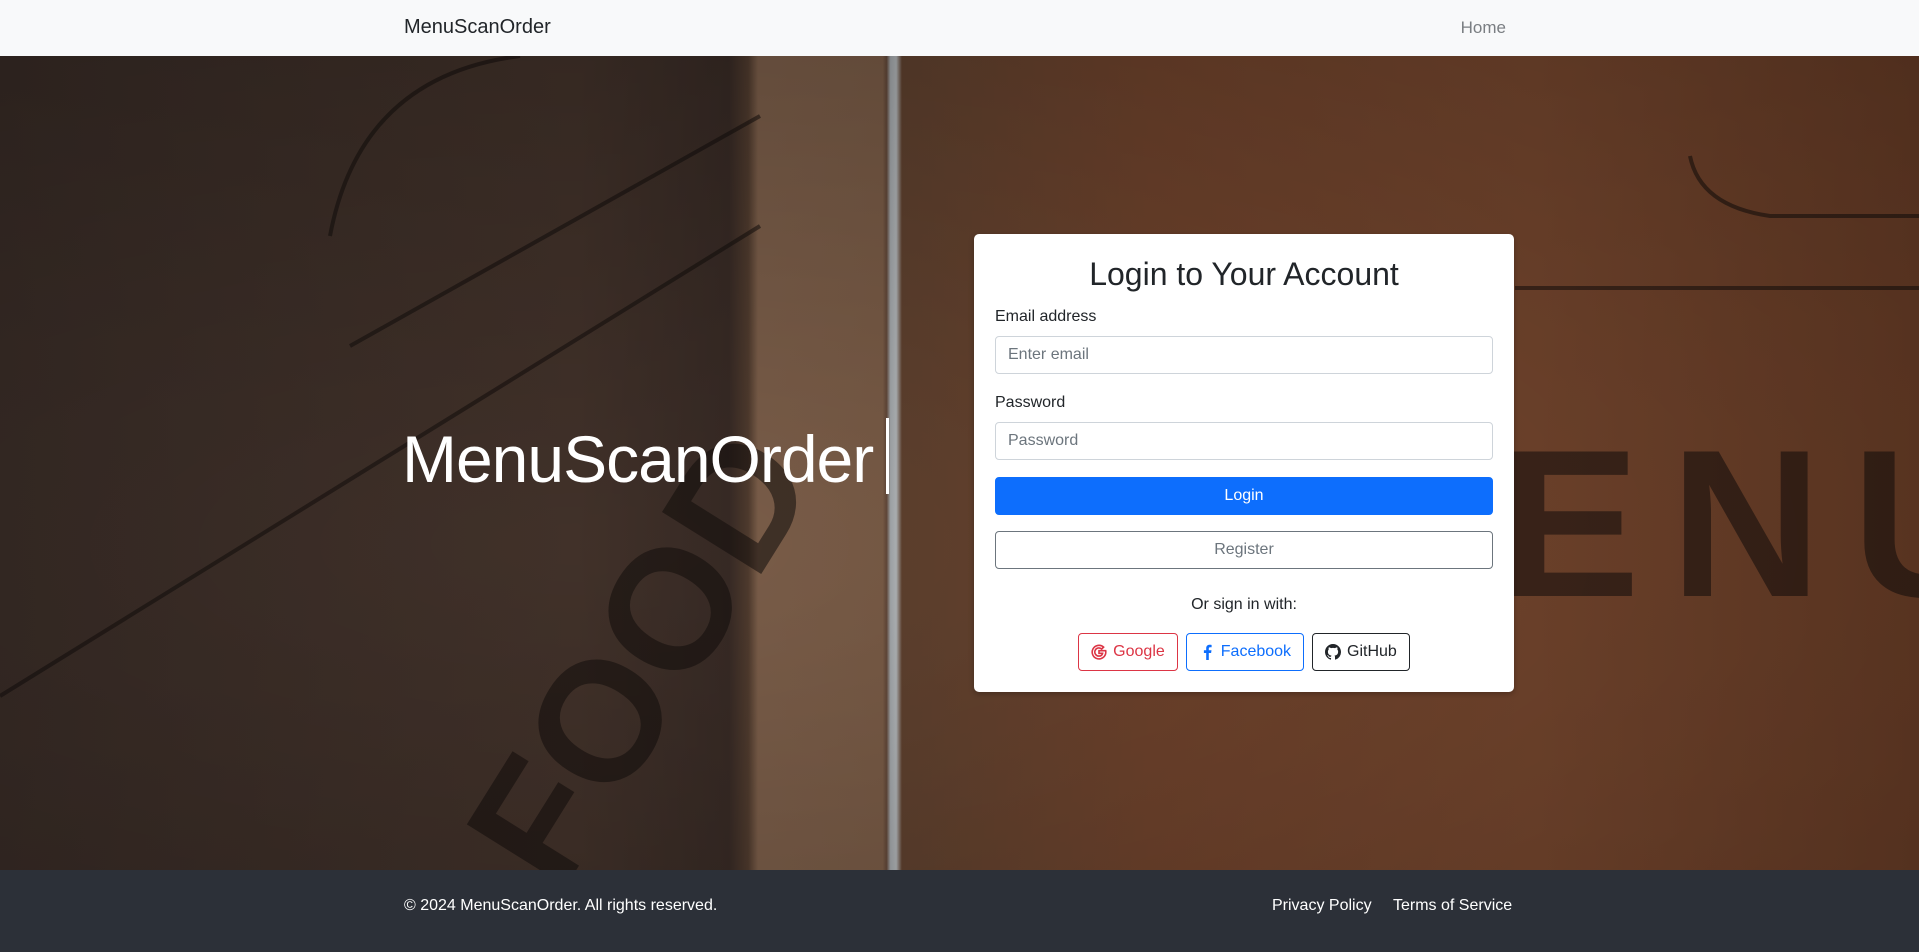  What do you see at coordinates (638, 459) in the screenshot?
I see `hero-title: MenuScanOrder` at bounding box center [638, 459].